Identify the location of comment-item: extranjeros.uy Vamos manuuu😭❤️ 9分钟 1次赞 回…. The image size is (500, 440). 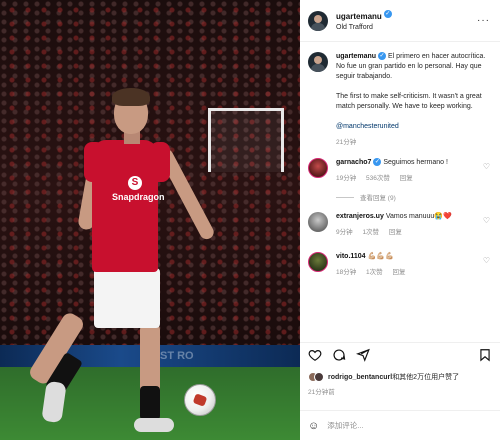
(400, 225).